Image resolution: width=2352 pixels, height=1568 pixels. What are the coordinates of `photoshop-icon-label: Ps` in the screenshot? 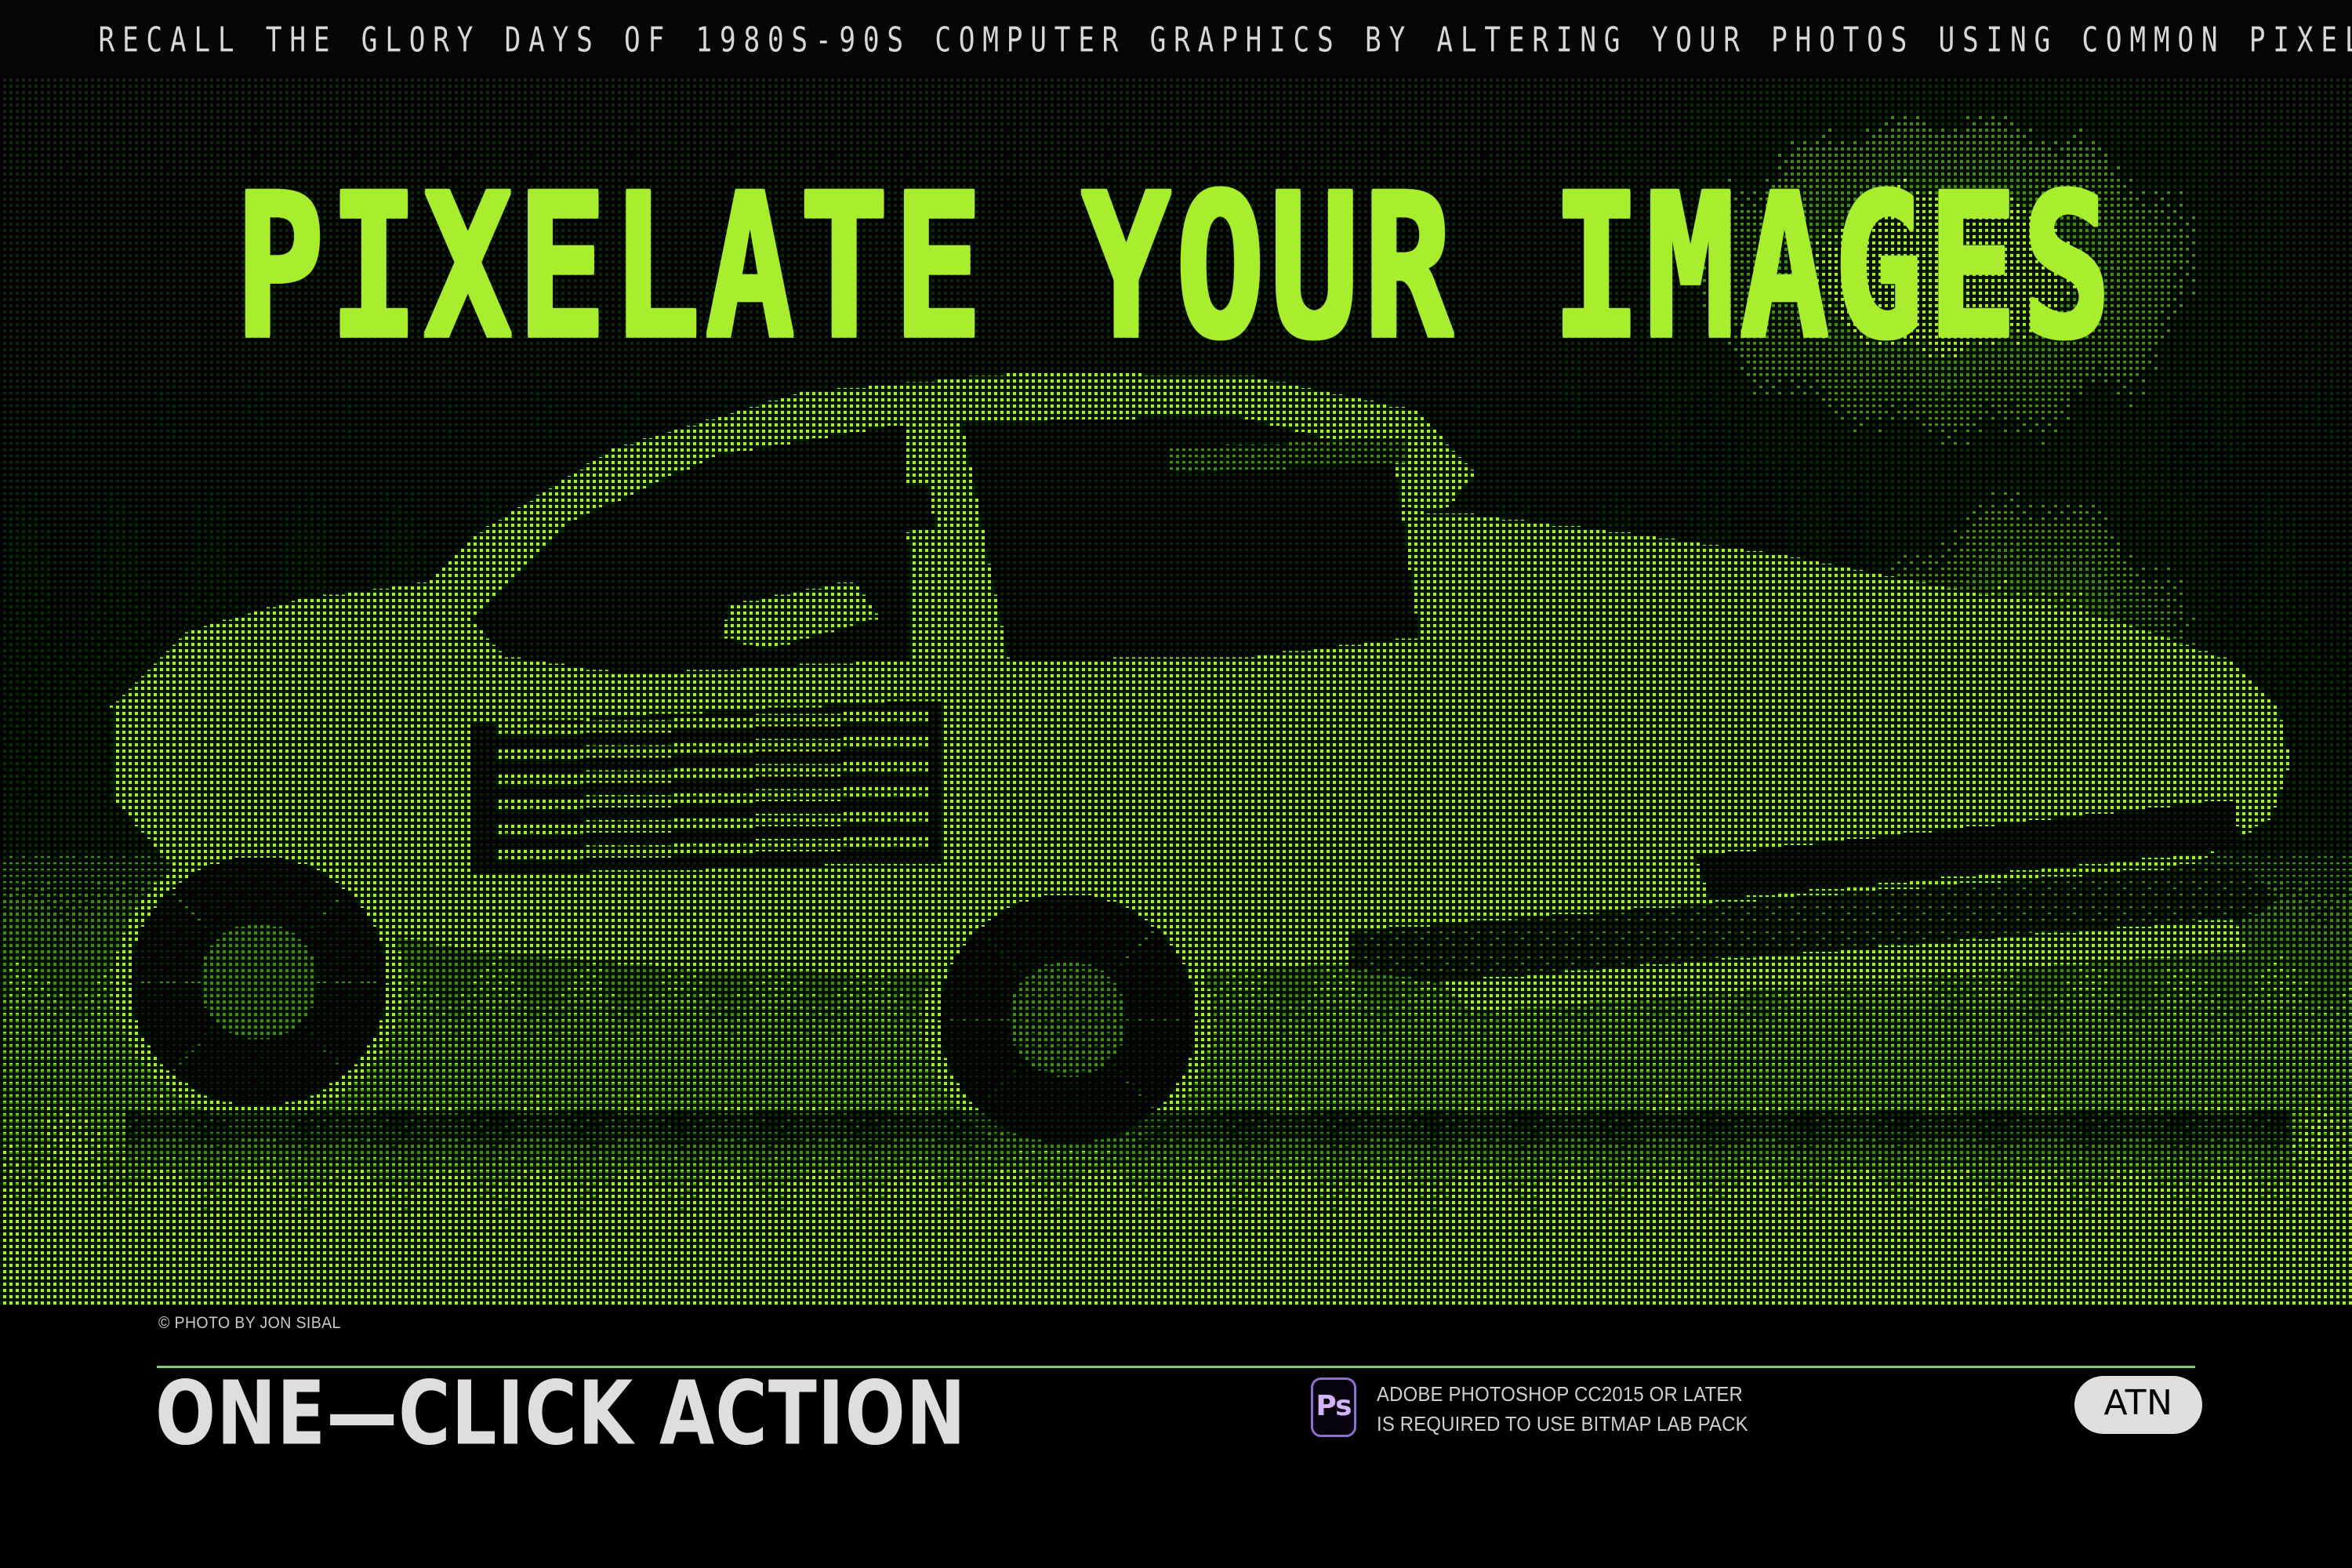 It's located at (1334, 1406).